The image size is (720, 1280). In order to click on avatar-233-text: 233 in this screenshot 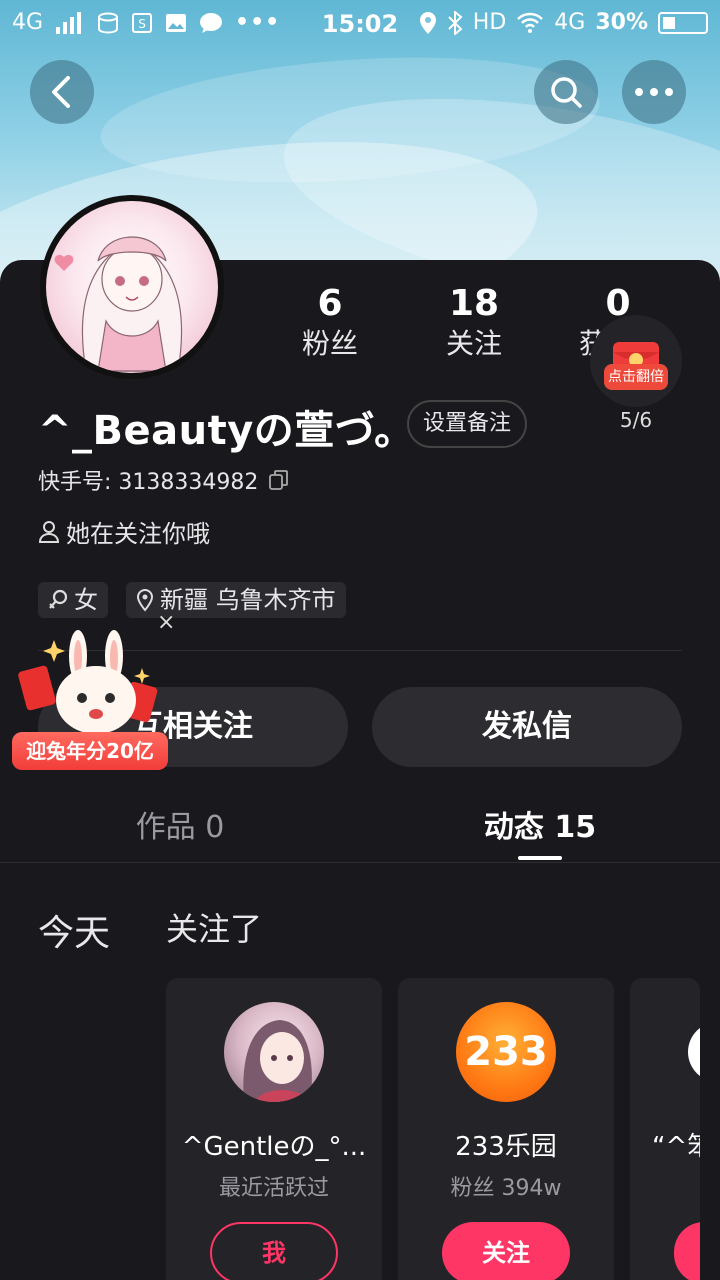, I will do `click(506, 1052)`.